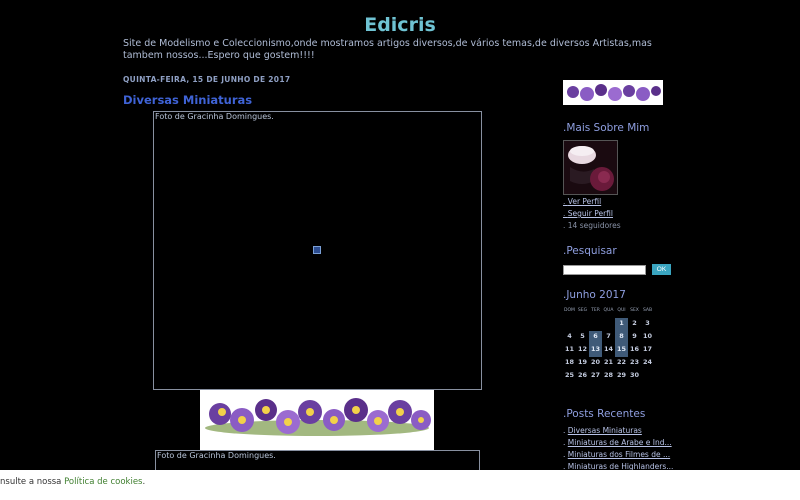 The height and width of the screenshot is (500, 800). I want to click on calendar-day: 29, so click(621, 375).